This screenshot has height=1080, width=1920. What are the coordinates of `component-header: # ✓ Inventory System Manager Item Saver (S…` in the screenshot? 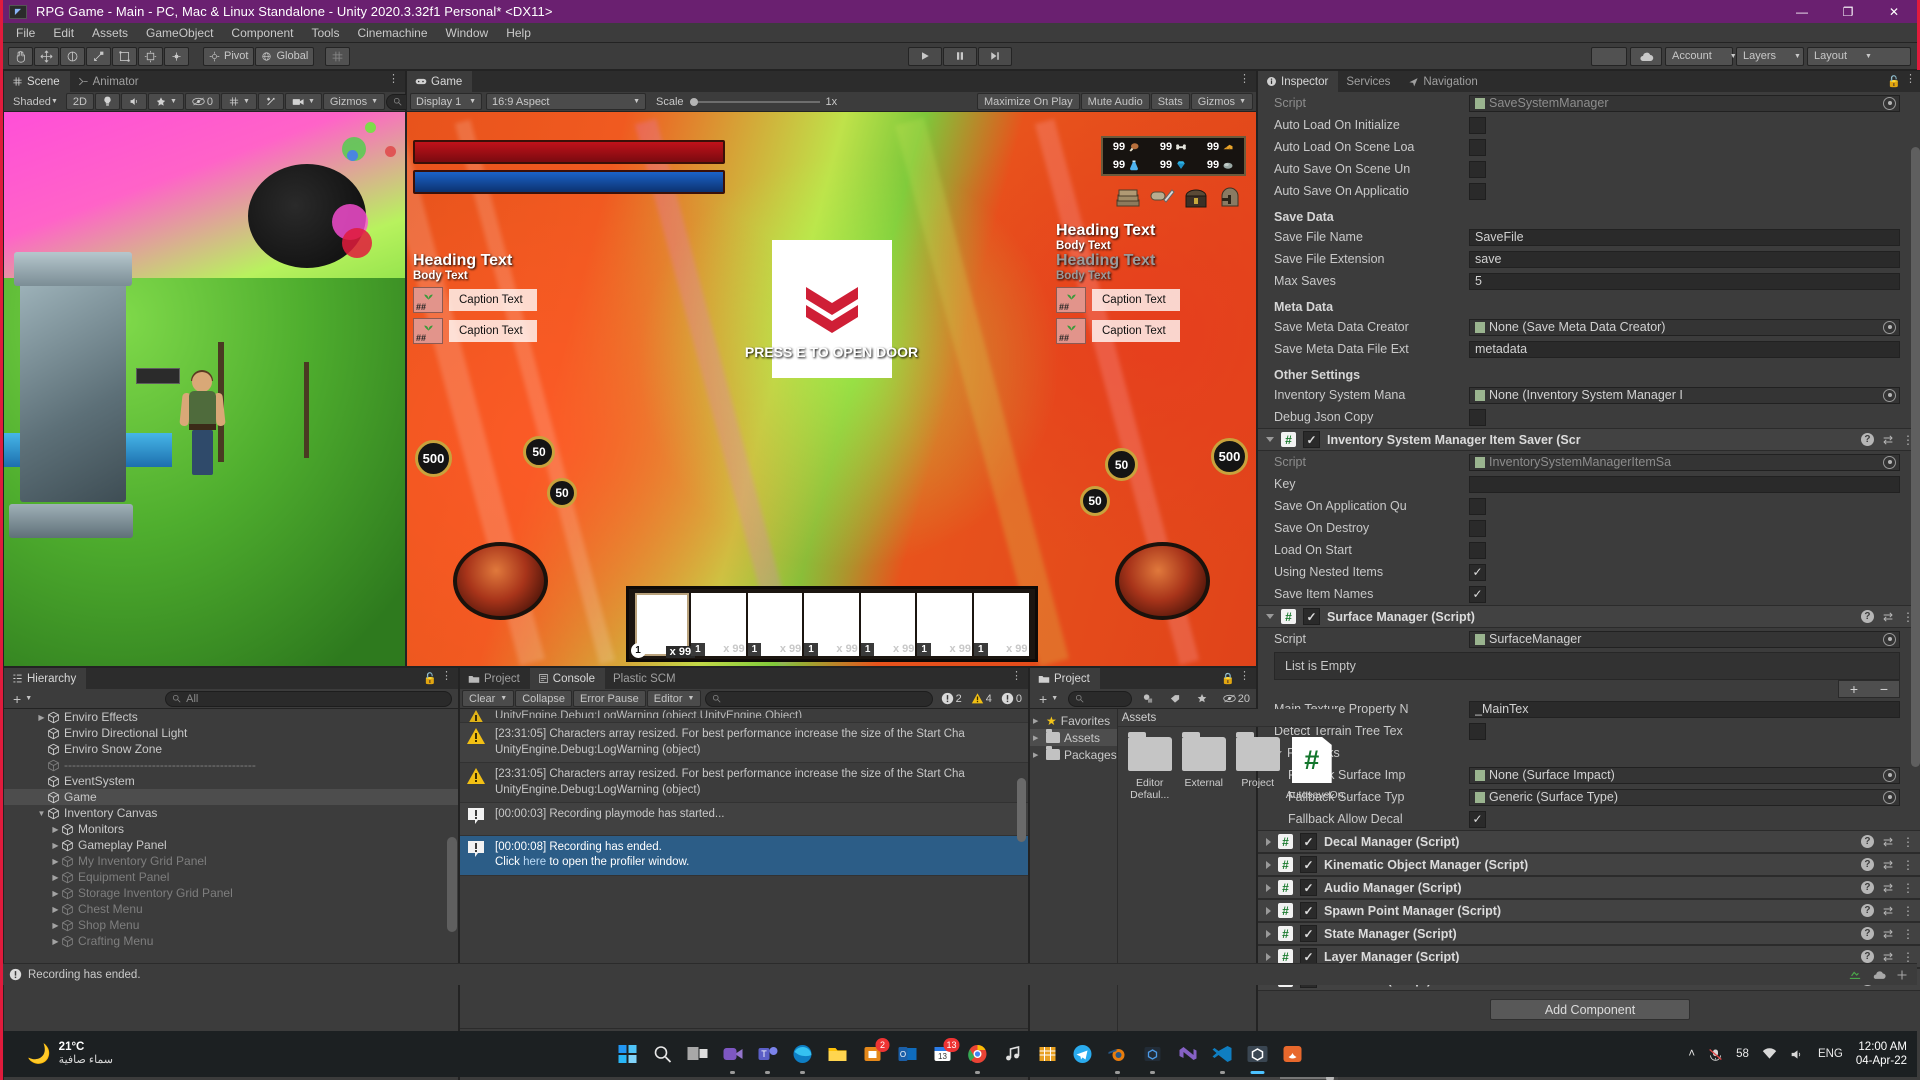 It's located at (1589, 439).